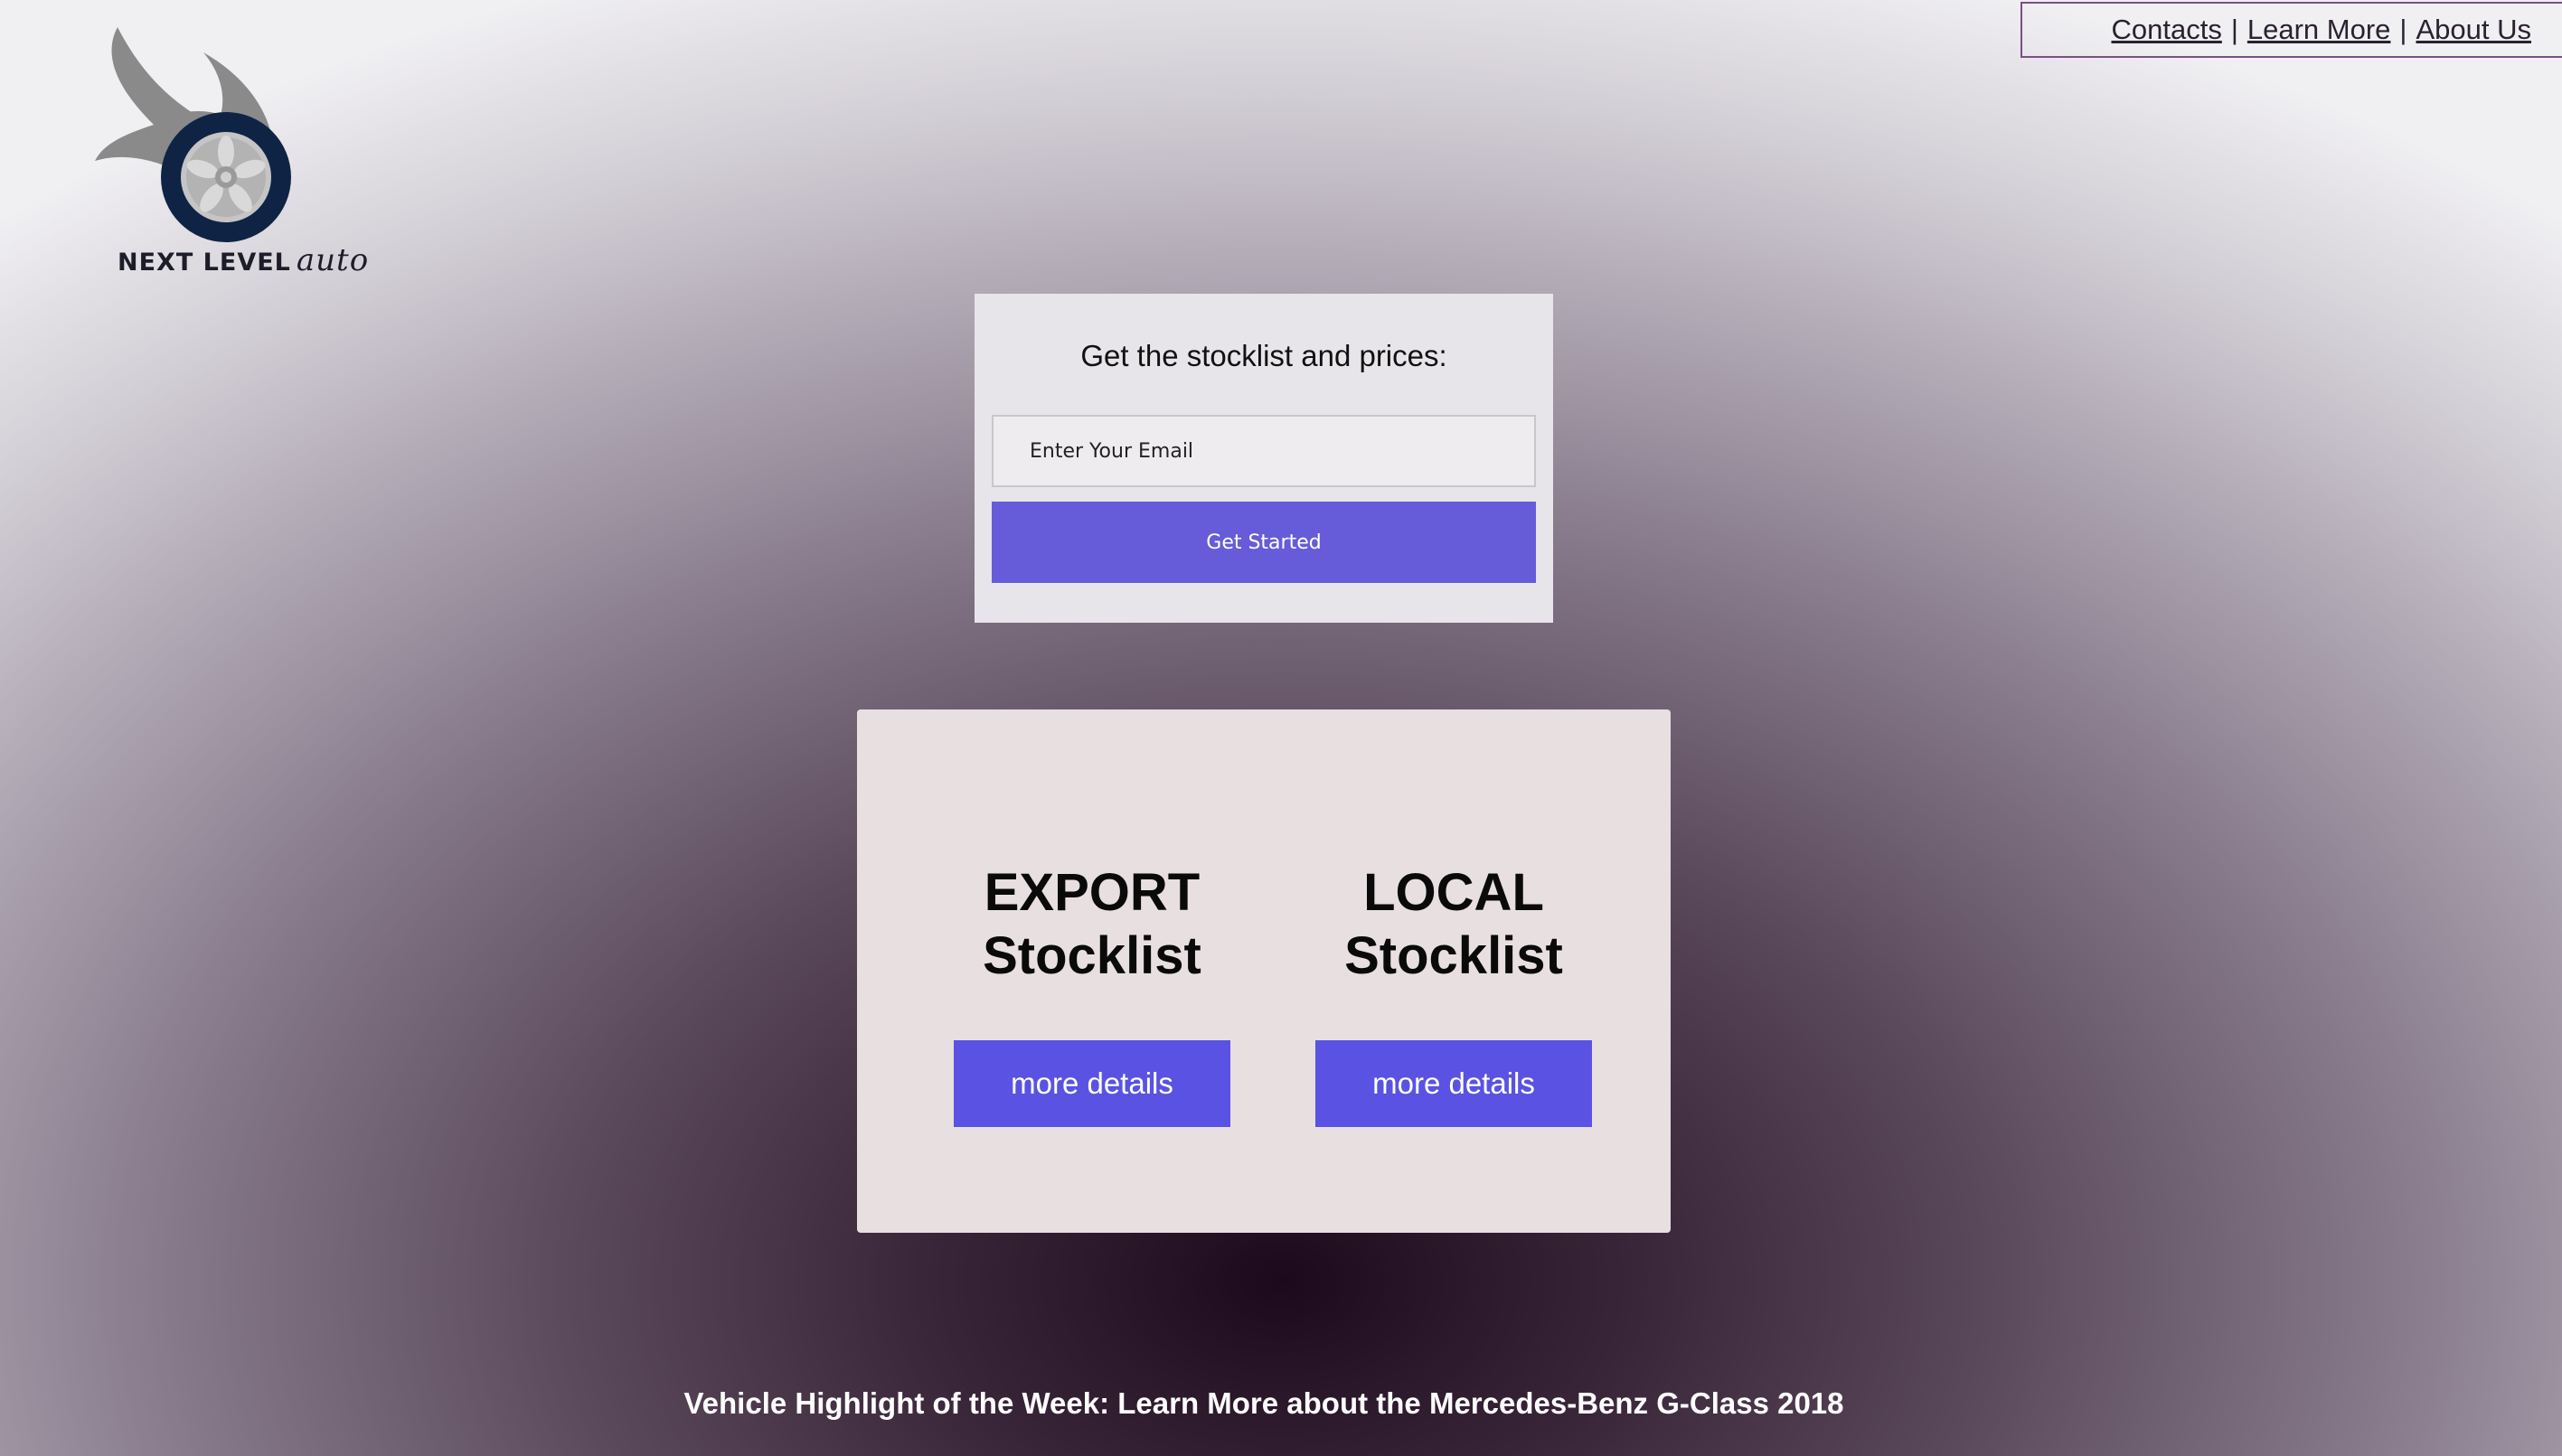 The image size is (2562, 1456). I want to click on nav-link-learn-more: Learn More, so click(2319, 30).